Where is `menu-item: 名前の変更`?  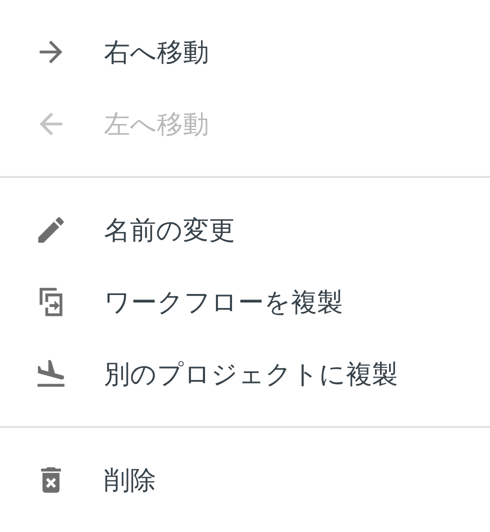 menu-item: 名前の変更 is located at coordinates (245, 230).